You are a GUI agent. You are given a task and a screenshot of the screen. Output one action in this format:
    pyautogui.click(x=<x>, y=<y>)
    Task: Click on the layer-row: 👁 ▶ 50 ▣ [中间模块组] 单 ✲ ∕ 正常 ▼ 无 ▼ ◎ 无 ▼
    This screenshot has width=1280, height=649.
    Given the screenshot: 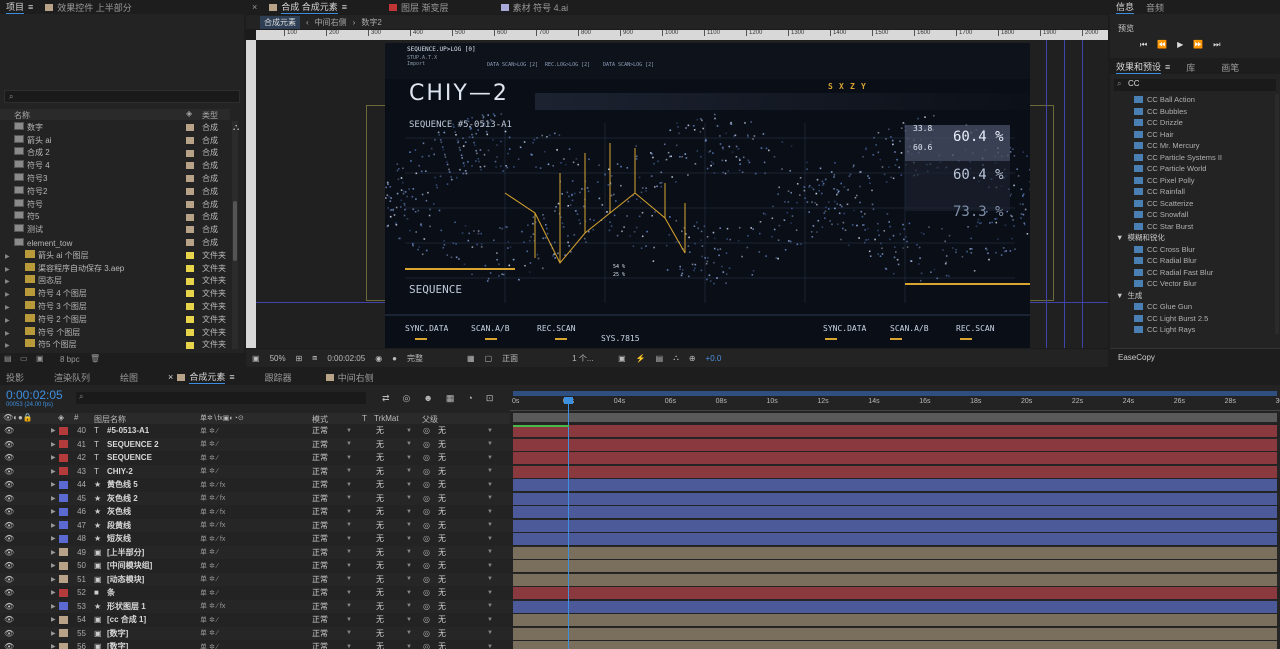 What is the action you would take?
    pyautogui.click(x=640, y=566)
    